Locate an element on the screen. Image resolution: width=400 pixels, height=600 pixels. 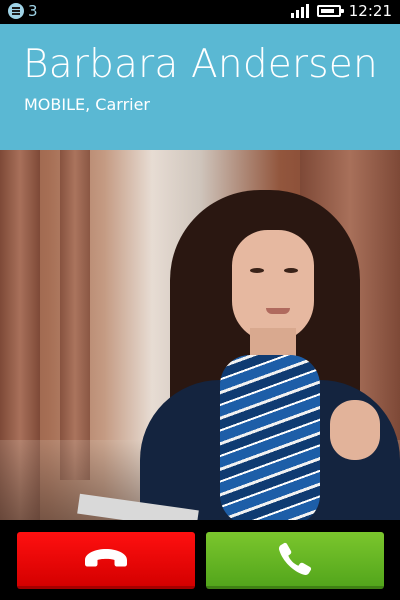
notification-count: 3 is located at coordinates (33, 11).